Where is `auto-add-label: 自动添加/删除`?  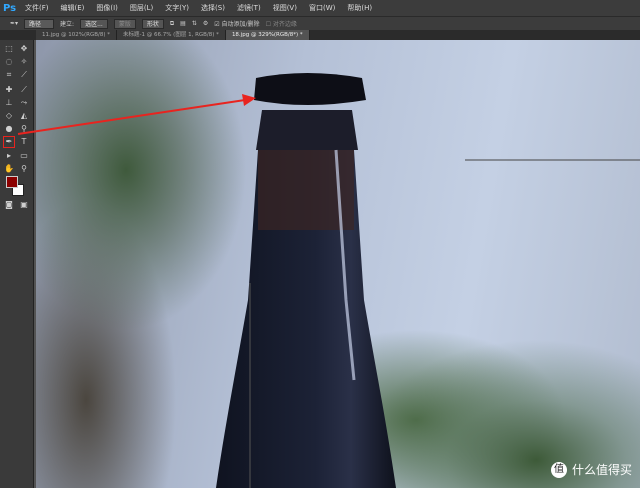
auto-add-label: 自动添加/删除 is located at coordinates (240, 24).